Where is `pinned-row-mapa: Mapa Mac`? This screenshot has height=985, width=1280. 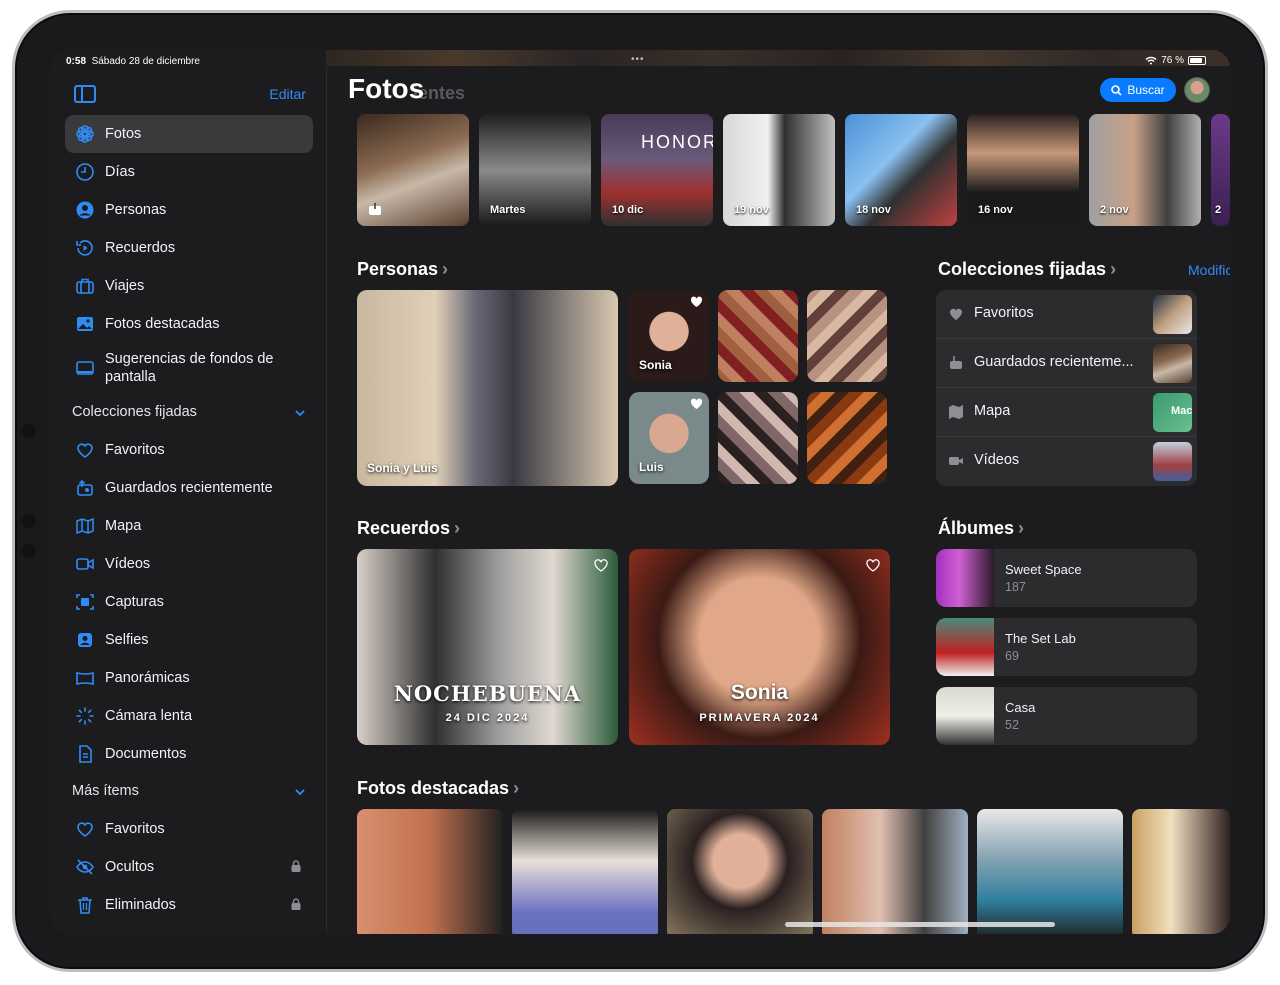 pinned-row-mapa: Mapa Mac is located at coordinates (1066, 412).